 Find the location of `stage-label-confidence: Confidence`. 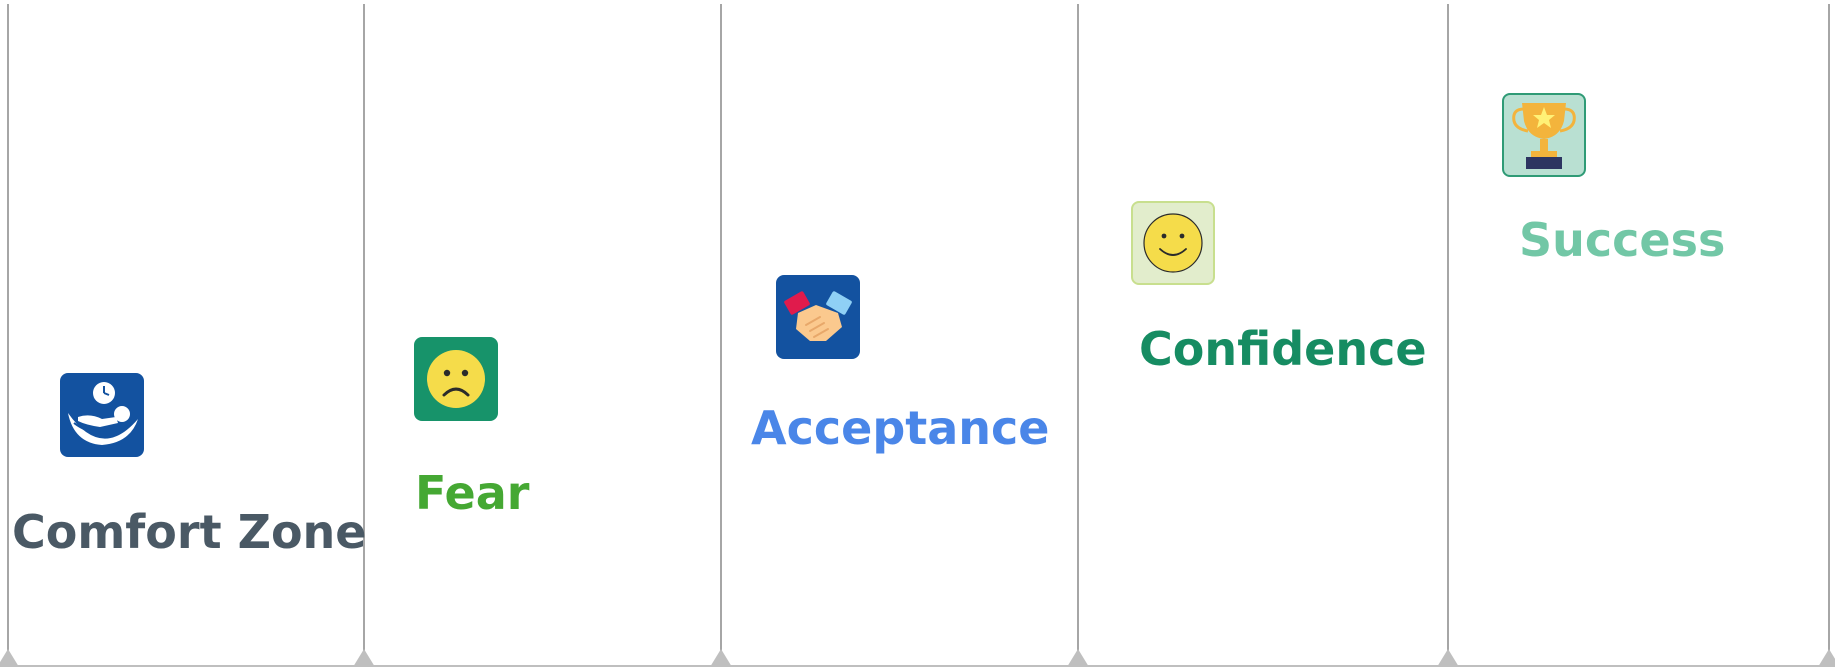

stage-label-confidence: Confidence is located at coordinates (1283, 349).